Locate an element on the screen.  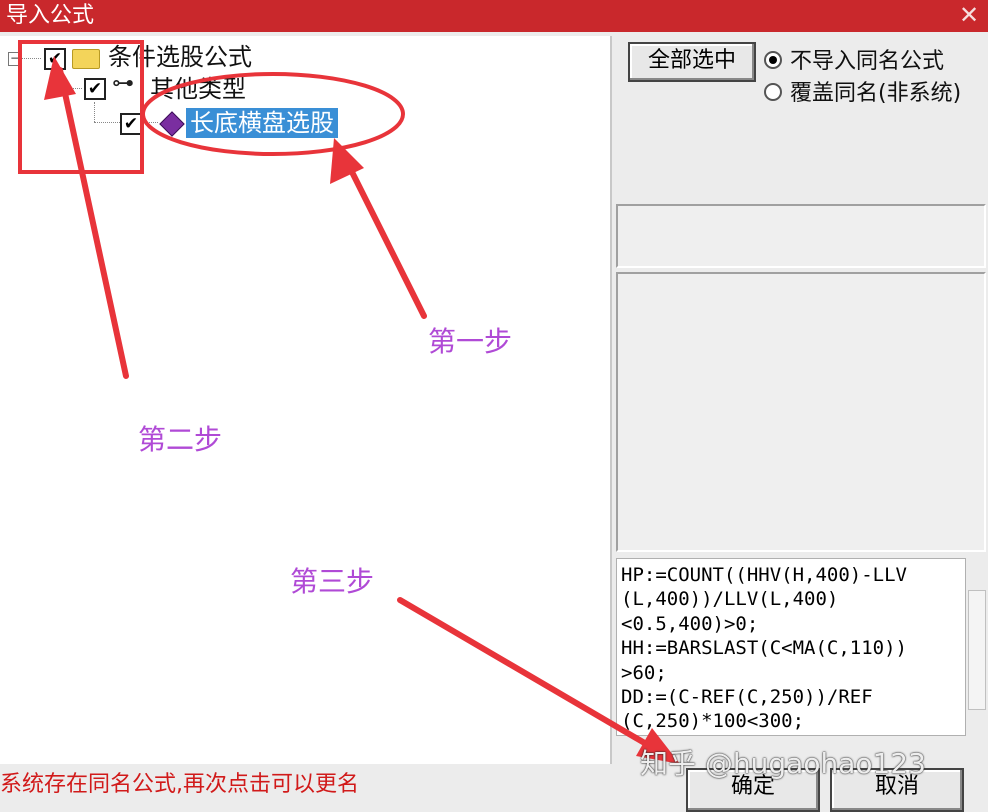
annotation-step1: 第一步 is located at coordinates (470, 341).